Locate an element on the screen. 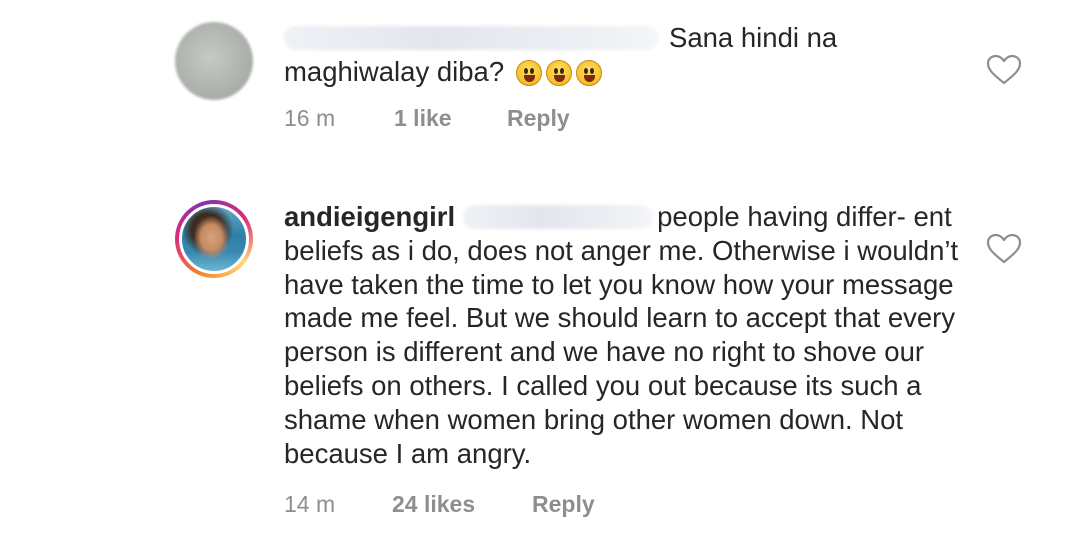 This screenshot has width=1080, height=544. avatar-photo is located at coordinates (214, 239).